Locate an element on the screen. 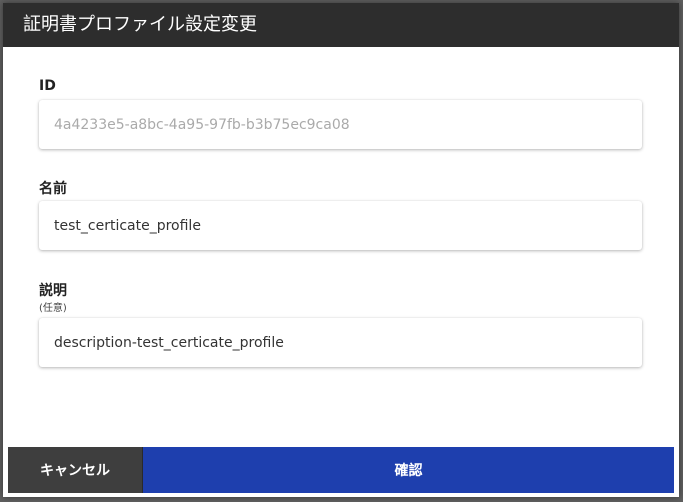 The width and height of the screenshot is (683, 502). id-label: ID is located at coordinates (47, 86).